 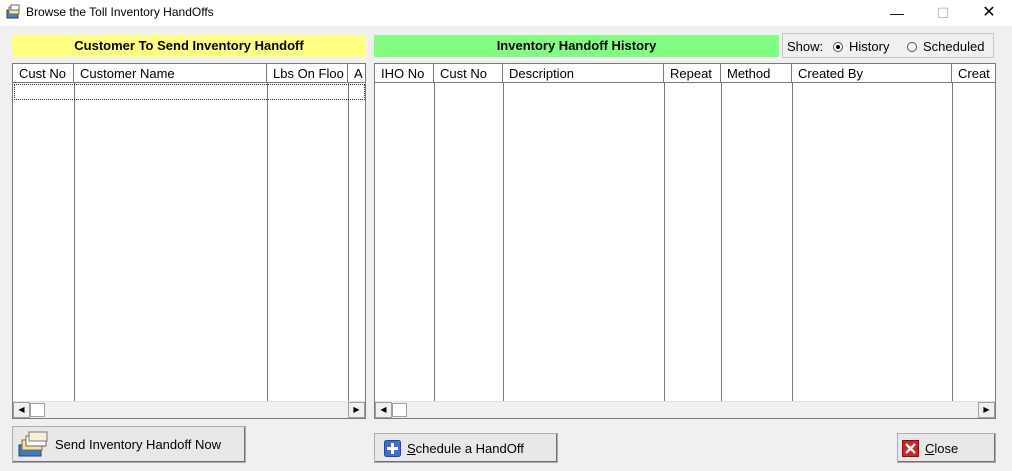 I want to click on col-header-created-by: Created By, so click(x=872, y=73).